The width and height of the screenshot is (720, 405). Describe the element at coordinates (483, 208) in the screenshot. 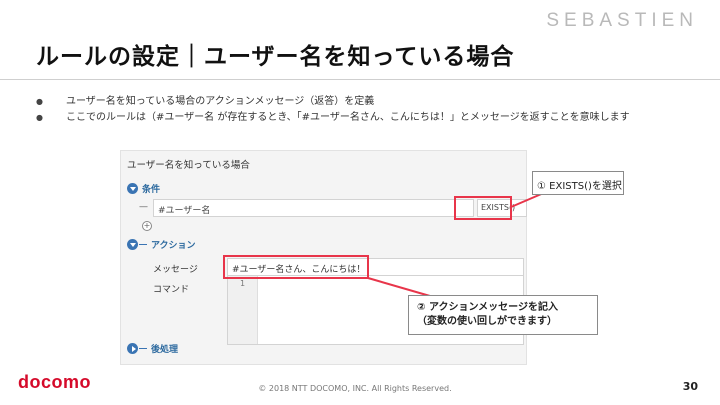

I see `highlight-box-operator` at that location.